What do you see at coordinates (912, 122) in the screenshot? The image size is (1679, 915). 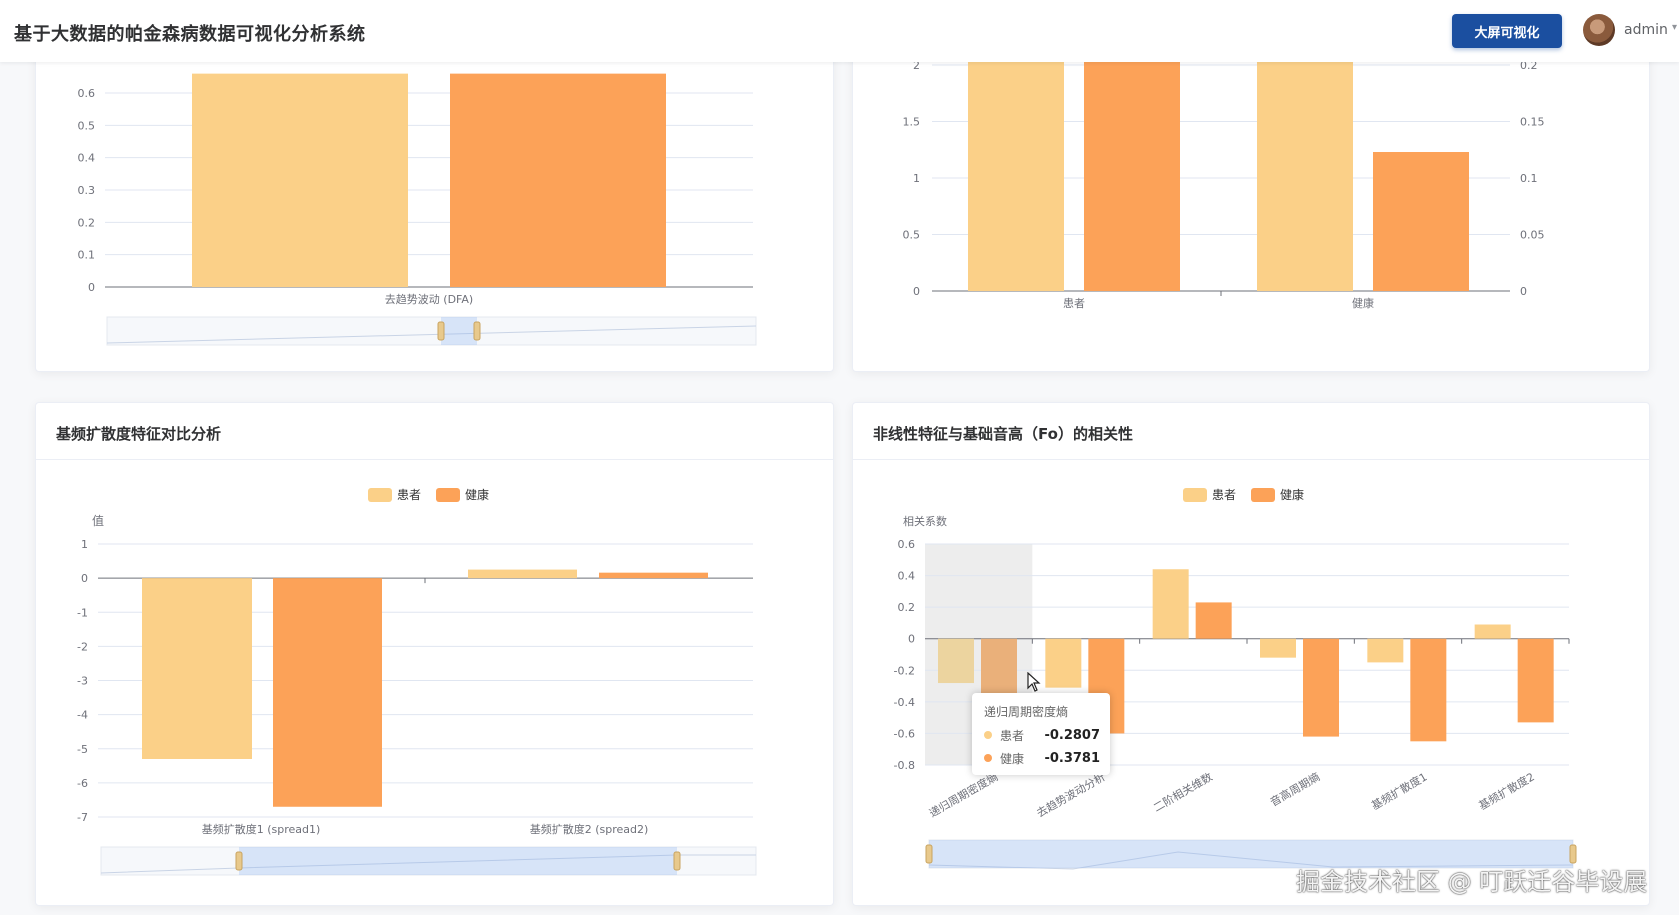 I see `y-tick-label: 1.5` at bounding box center [912, 122].